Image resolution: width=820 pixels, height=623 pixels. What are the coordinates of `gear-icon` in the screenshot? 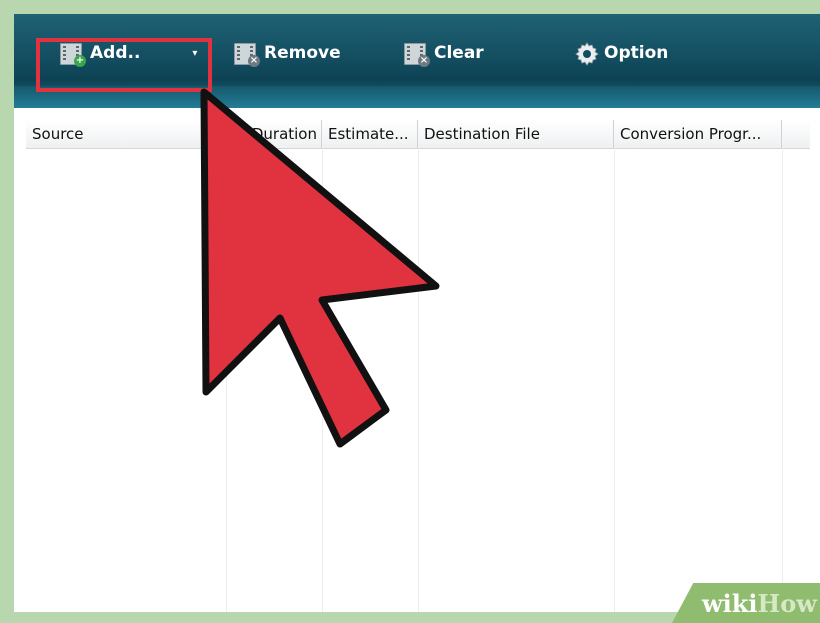 It's located at (586, 53).